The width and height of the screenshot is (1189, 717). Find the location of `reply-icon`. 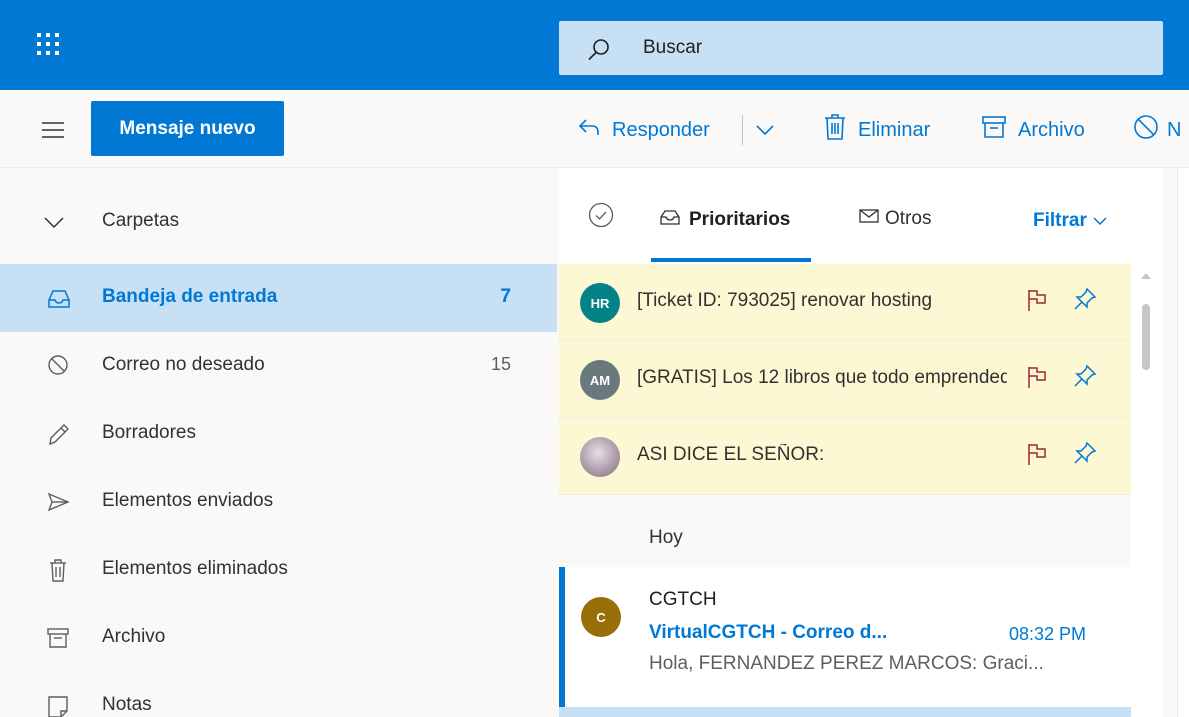

reply-icon is located at coordinates (589, 130).